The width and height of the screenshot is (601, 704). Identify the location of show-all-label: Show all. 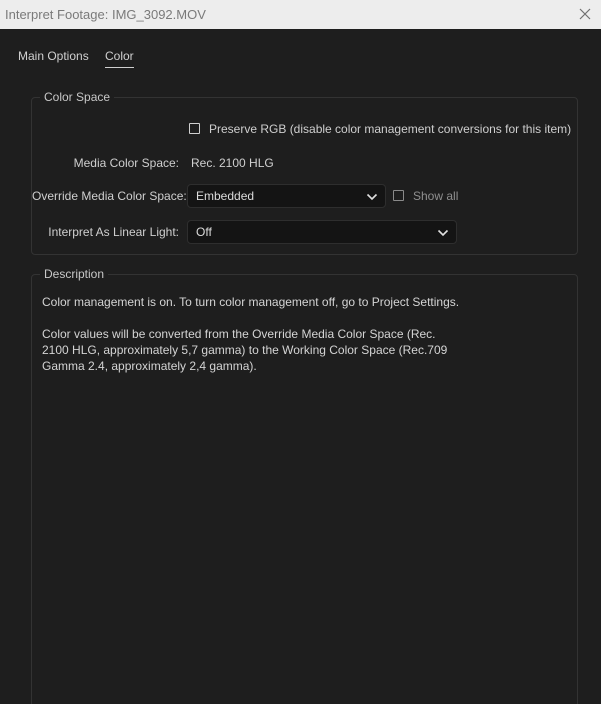
(435, 196).